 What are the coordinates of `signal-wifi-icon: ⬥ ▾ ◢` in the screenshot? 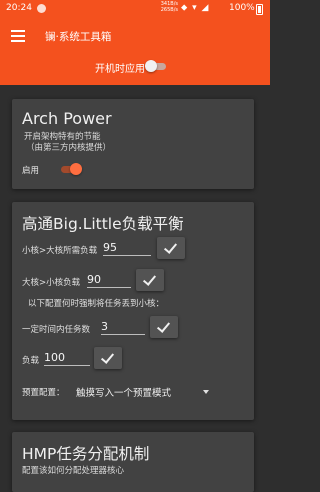 It's located at (195, 8).